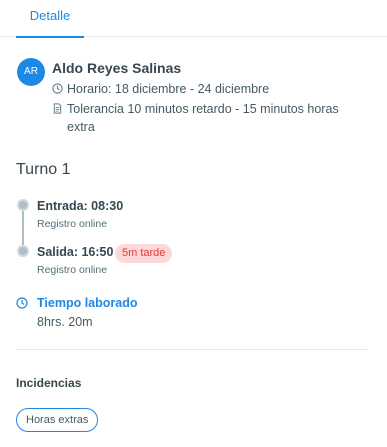 The image size is (387, 447). I want to click on salida-label: Salida: 16:50, so click(75, 252).